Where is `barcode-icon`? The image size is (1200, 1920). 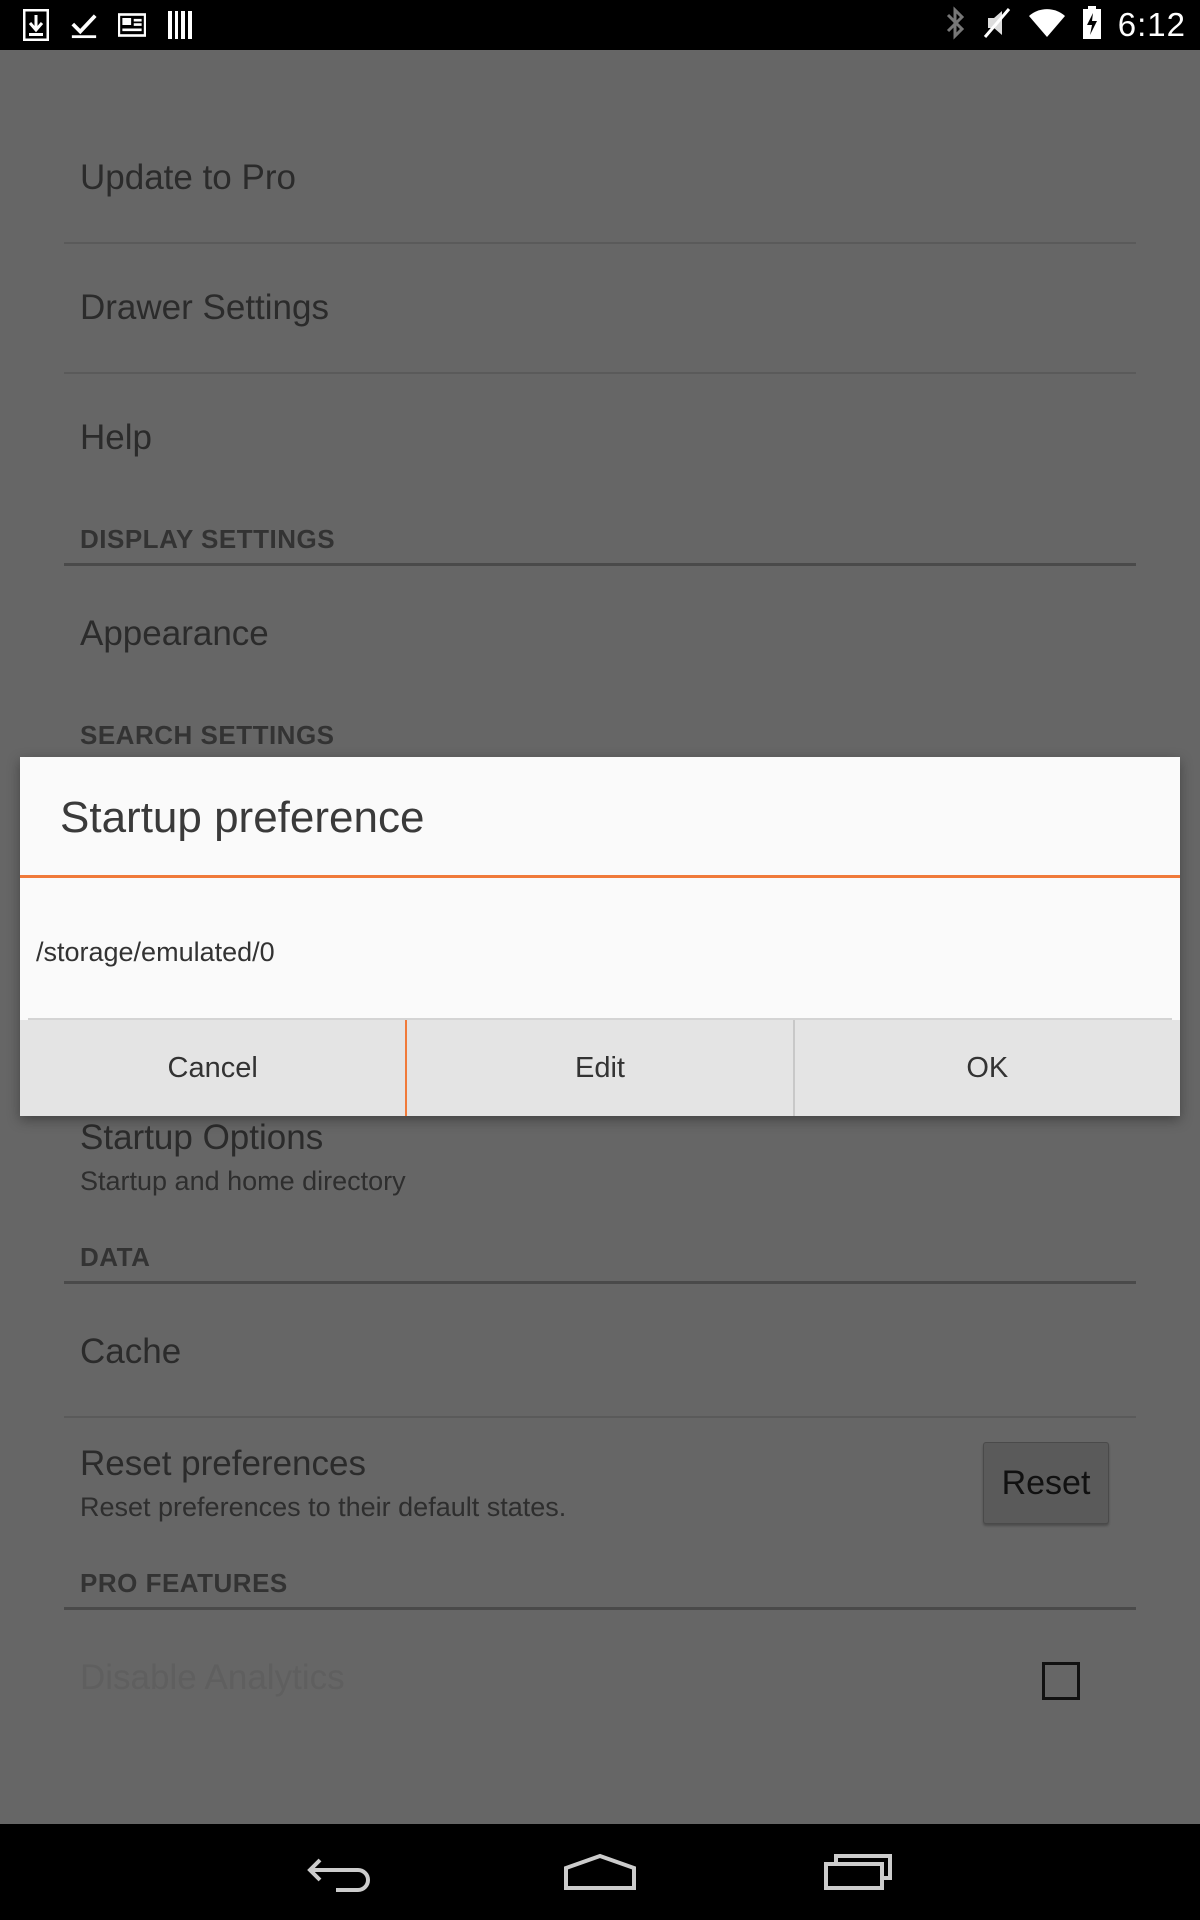 barcode-icon is located at coordinates (180, 25).